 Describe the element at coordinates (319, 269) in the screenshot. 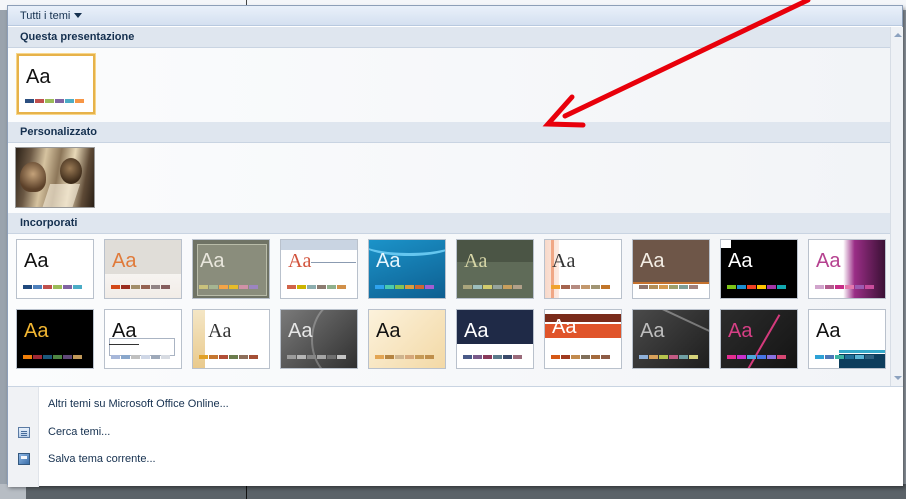

I see `theme-thumb-builtin-4: Aa` at that location.